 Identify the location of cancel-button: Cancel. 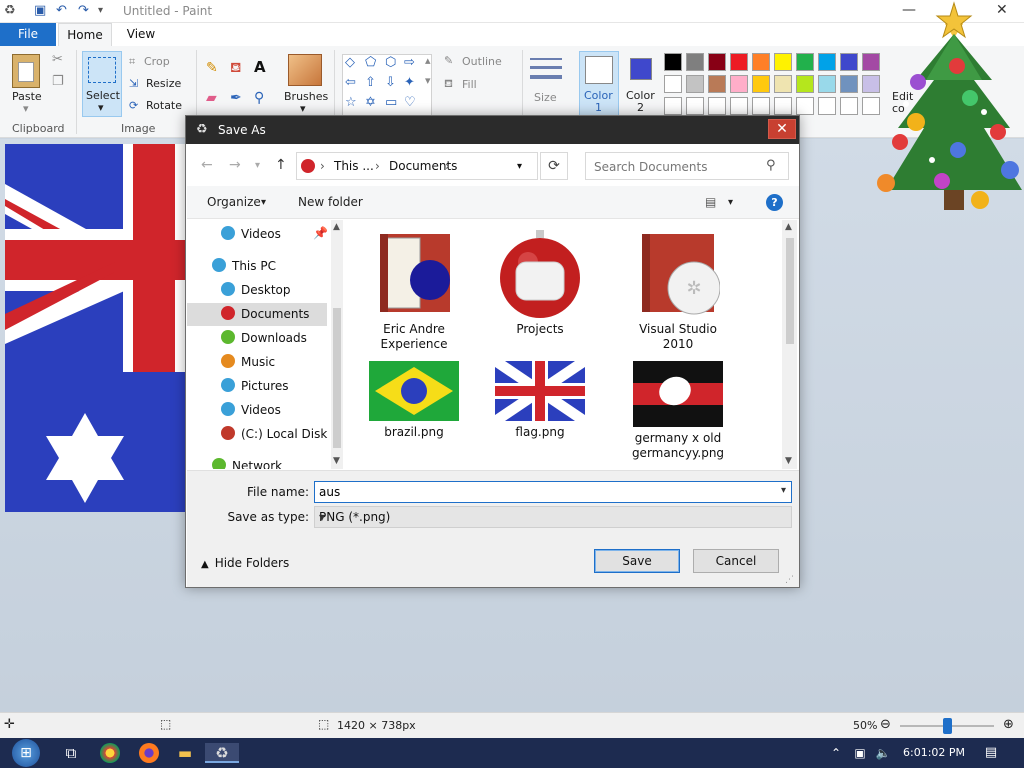
(736, 561).